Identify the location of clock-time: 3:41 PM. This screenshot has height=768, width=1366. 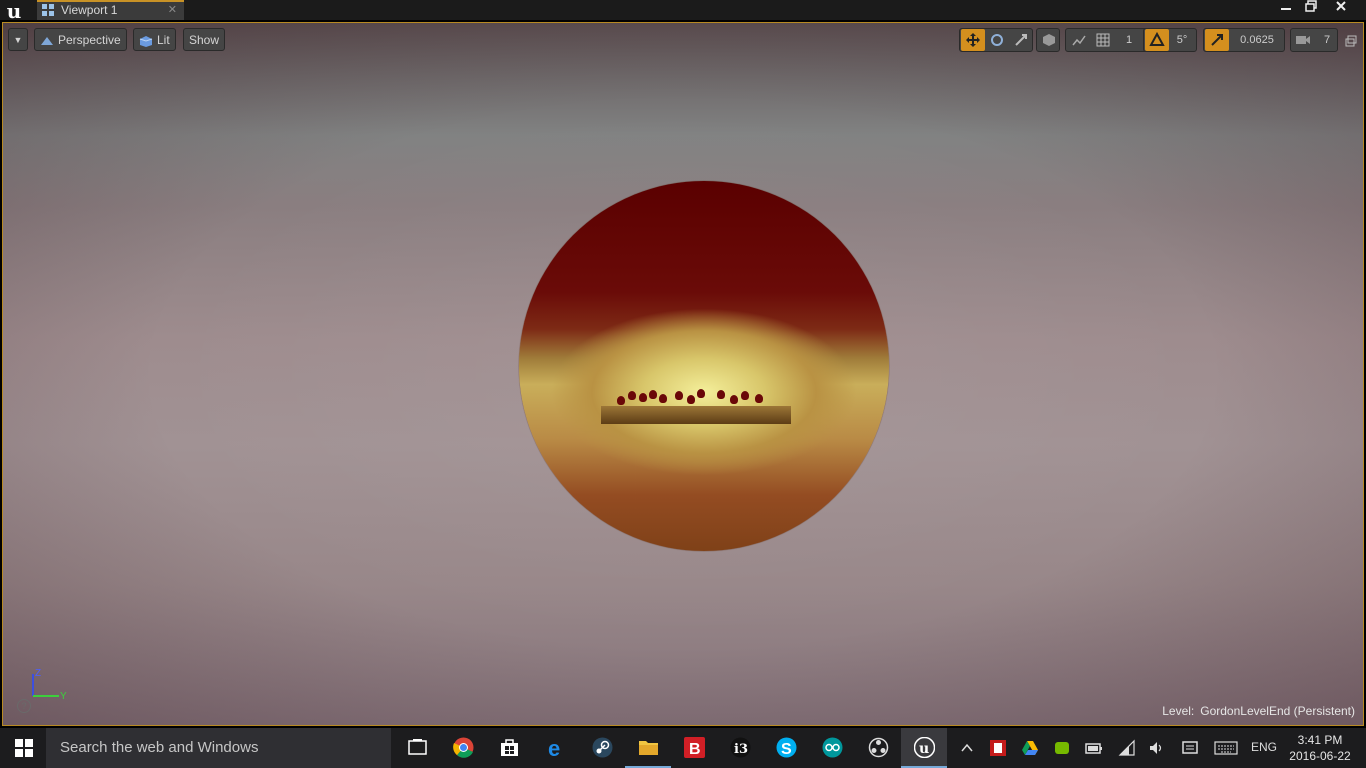
(1320, 740).